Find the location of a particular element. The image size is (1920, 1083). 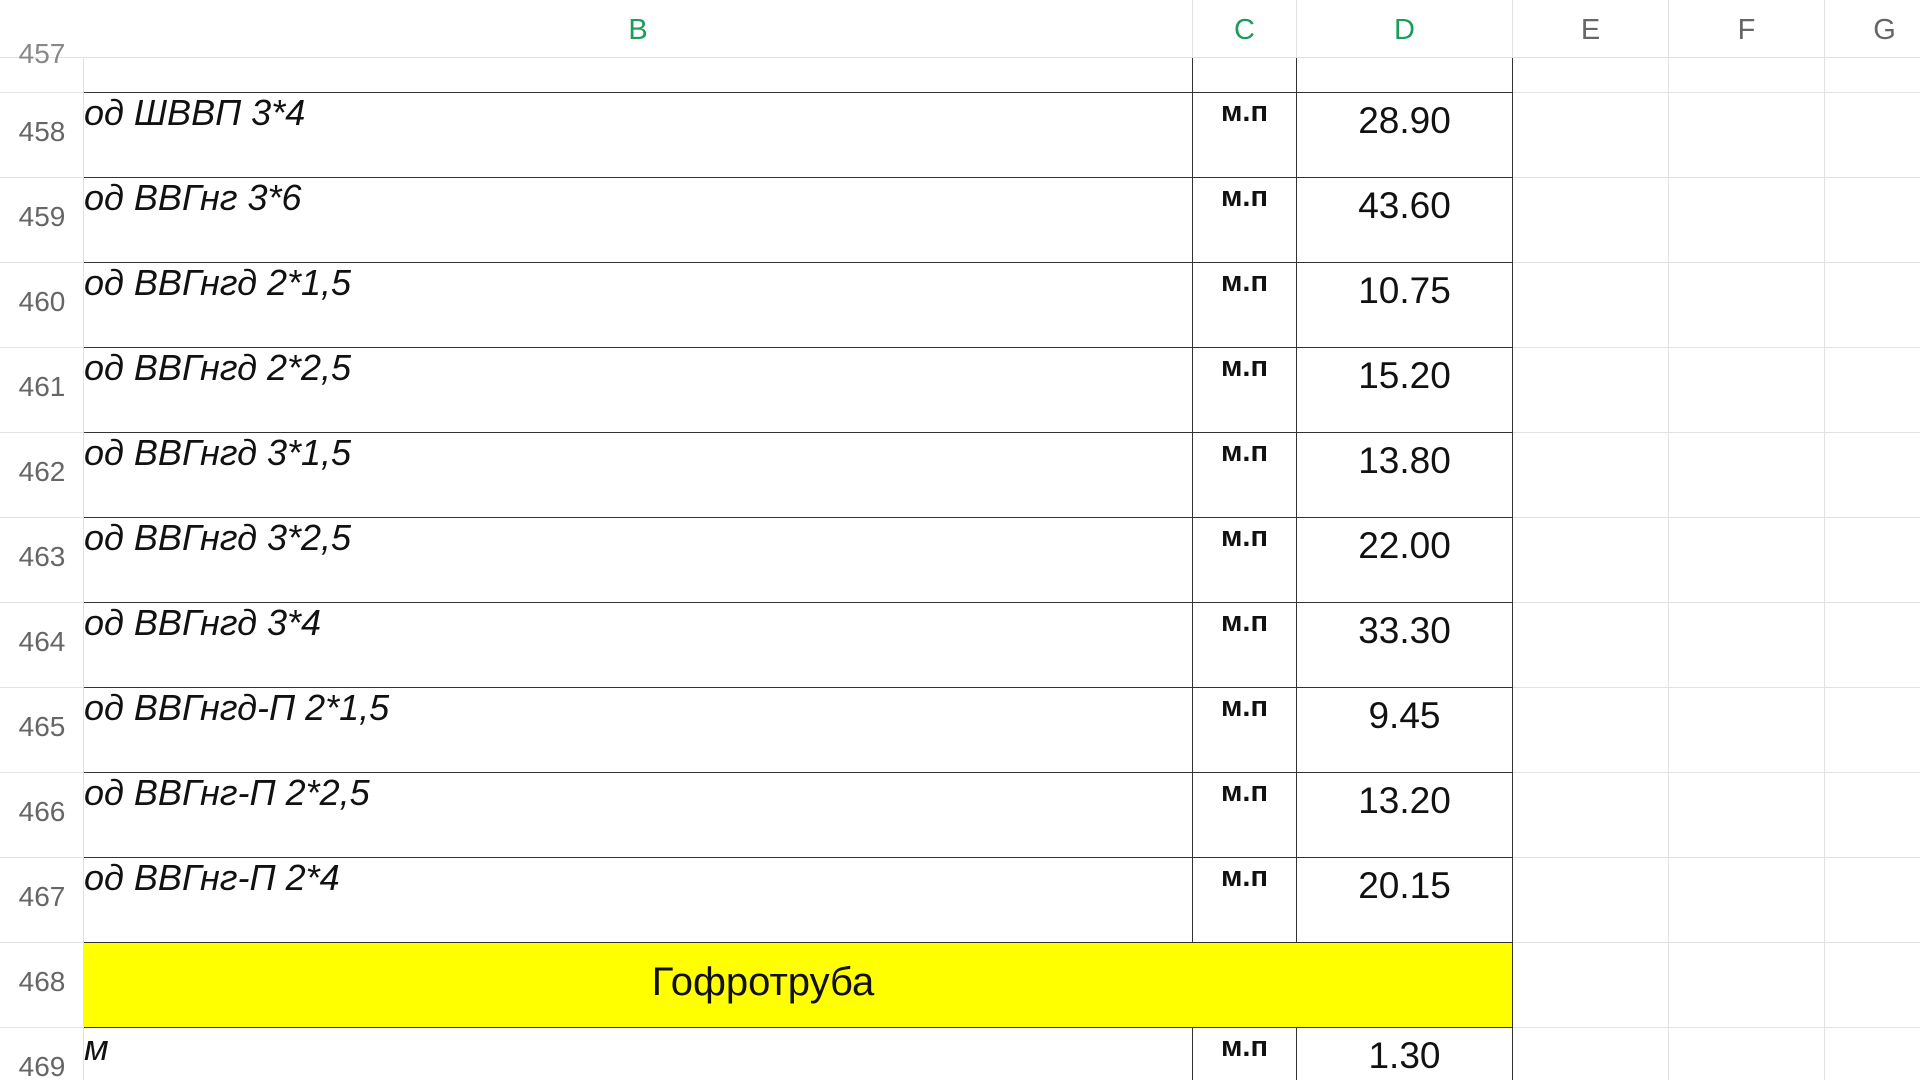

row-number: 461 is located at coordinates (42, 387).